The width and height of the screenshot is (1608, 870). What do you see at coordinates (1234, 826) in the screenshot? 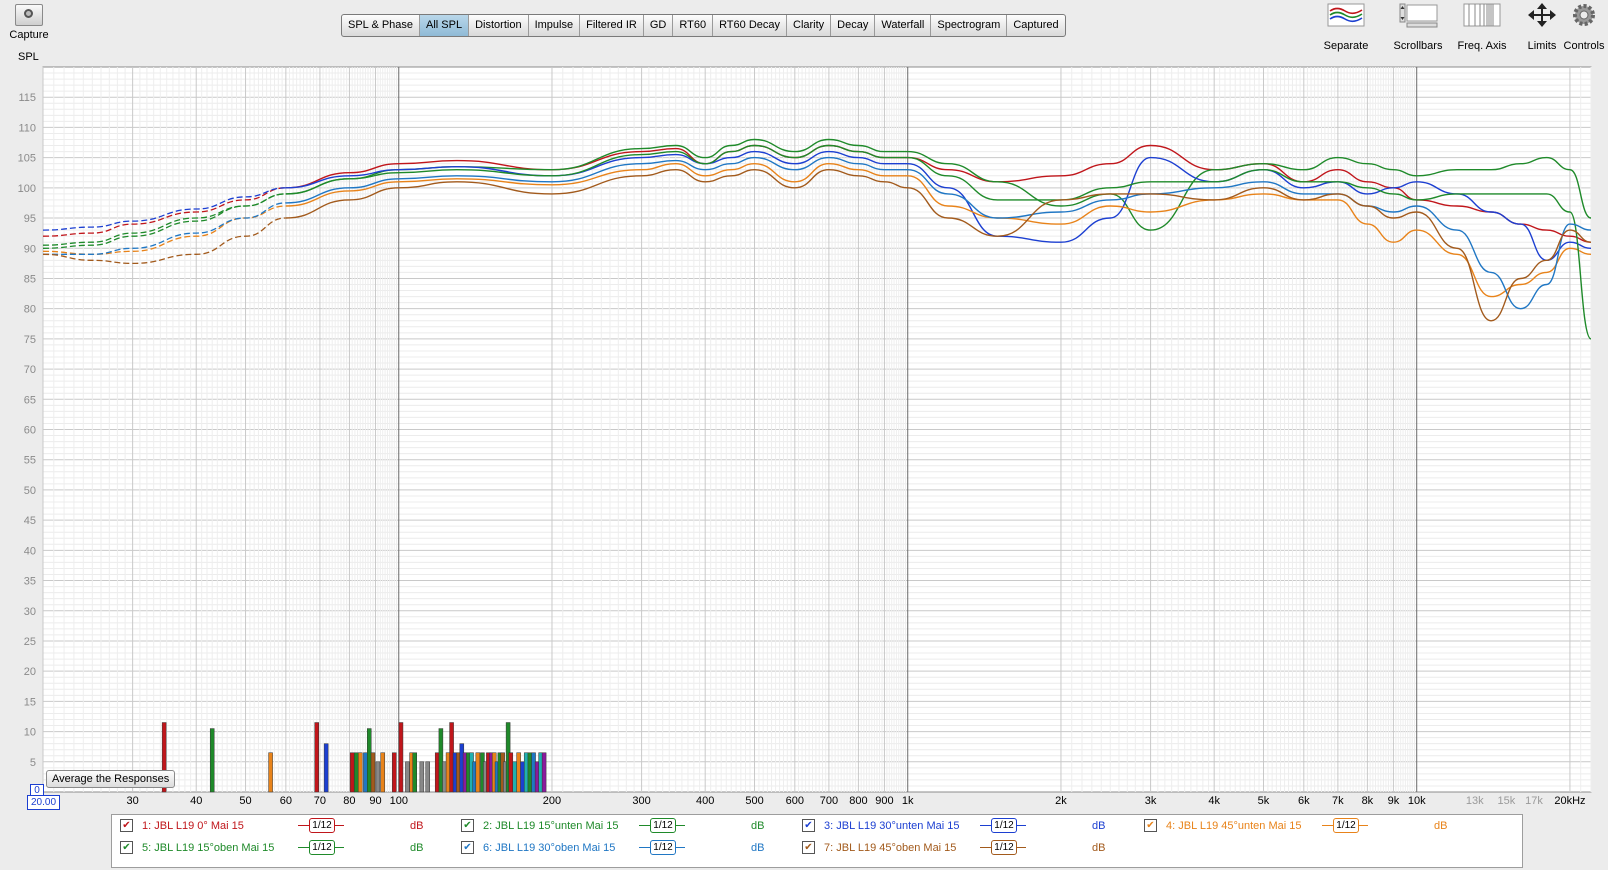
I see `legend-label: 4: JBL L19 45°unten Mai 15` at bounding box center [1234, 826].